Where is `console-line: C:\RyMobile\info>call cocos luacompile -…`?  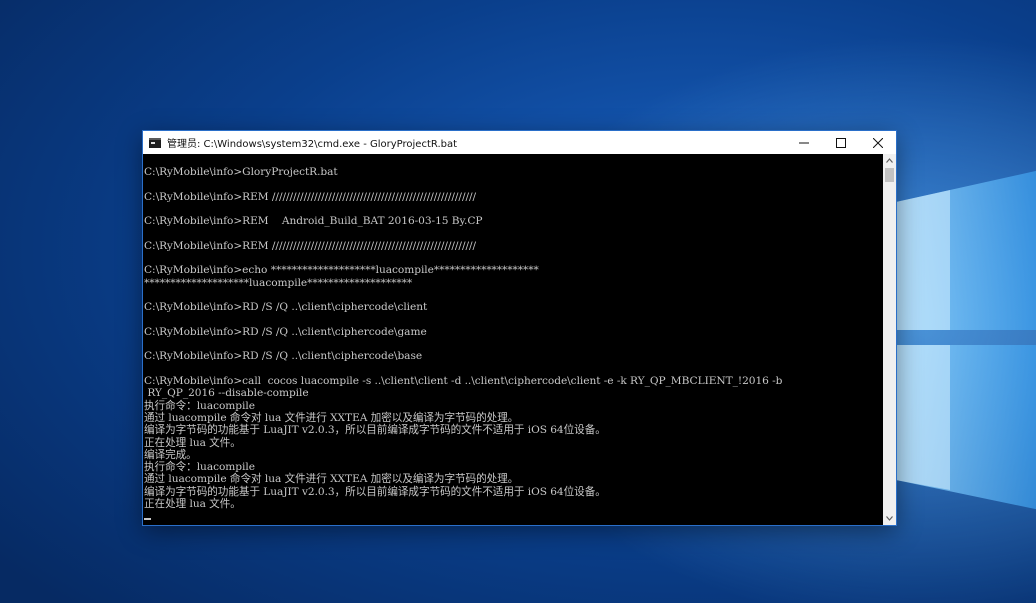 console-line: C:\RyMobile\info>call cocos luacompile -… is located at coordinates (463, 381).